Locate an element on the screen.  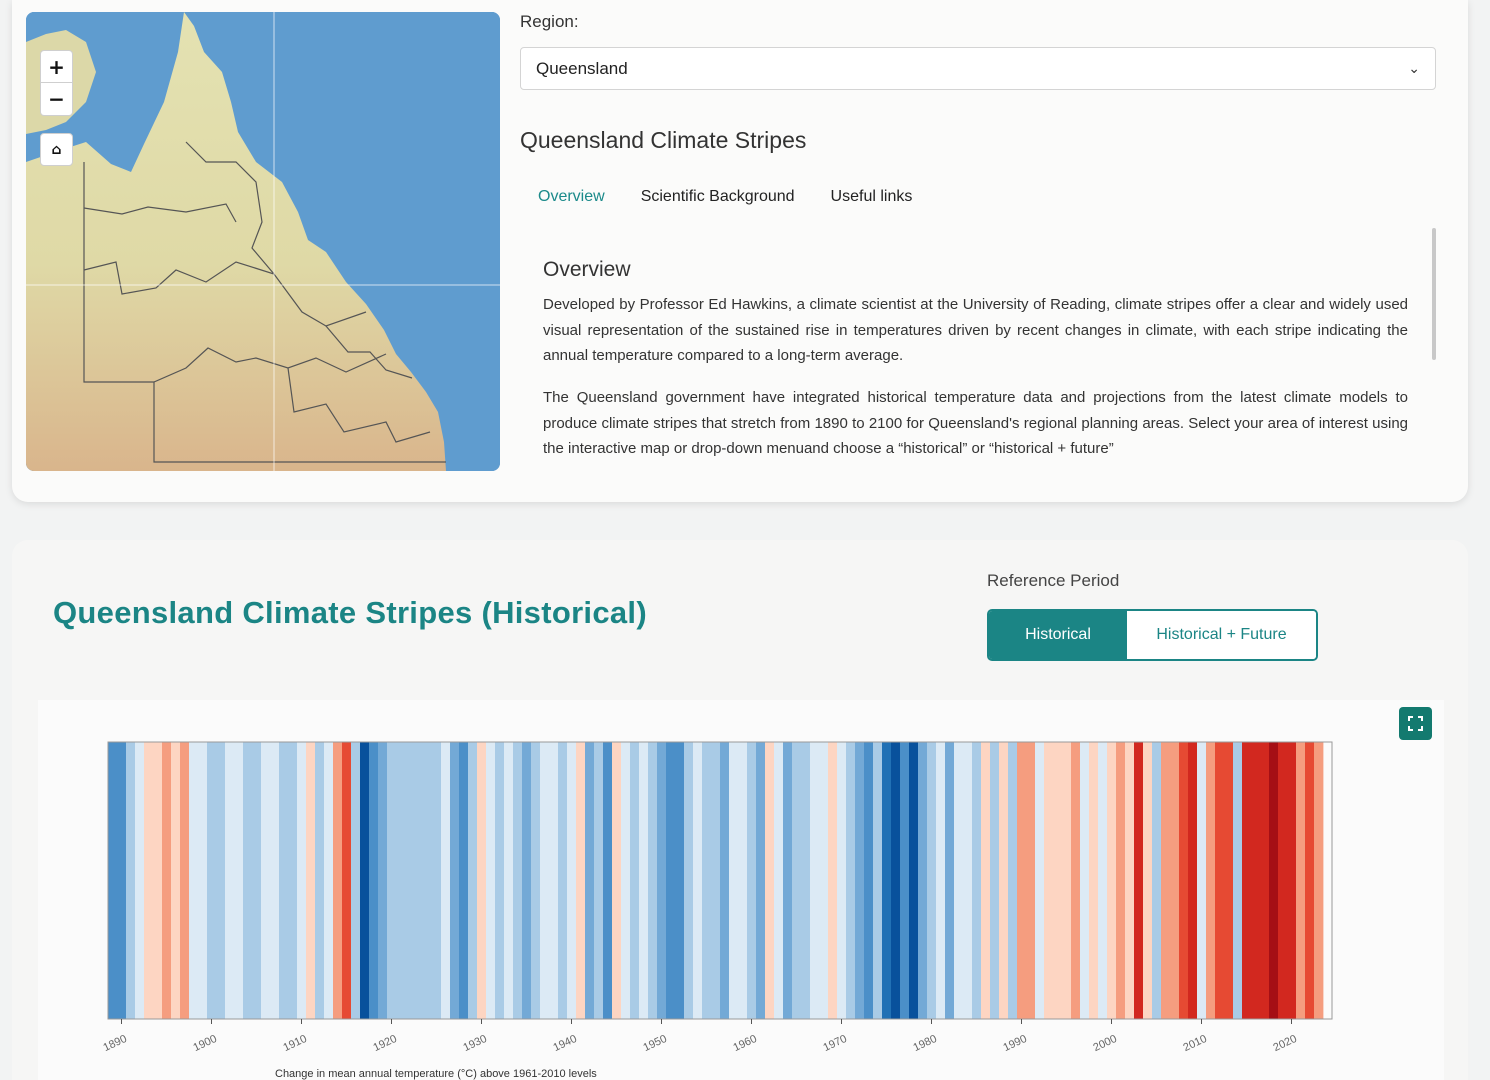
stripe-1962 is located at coordinates (770, 880).